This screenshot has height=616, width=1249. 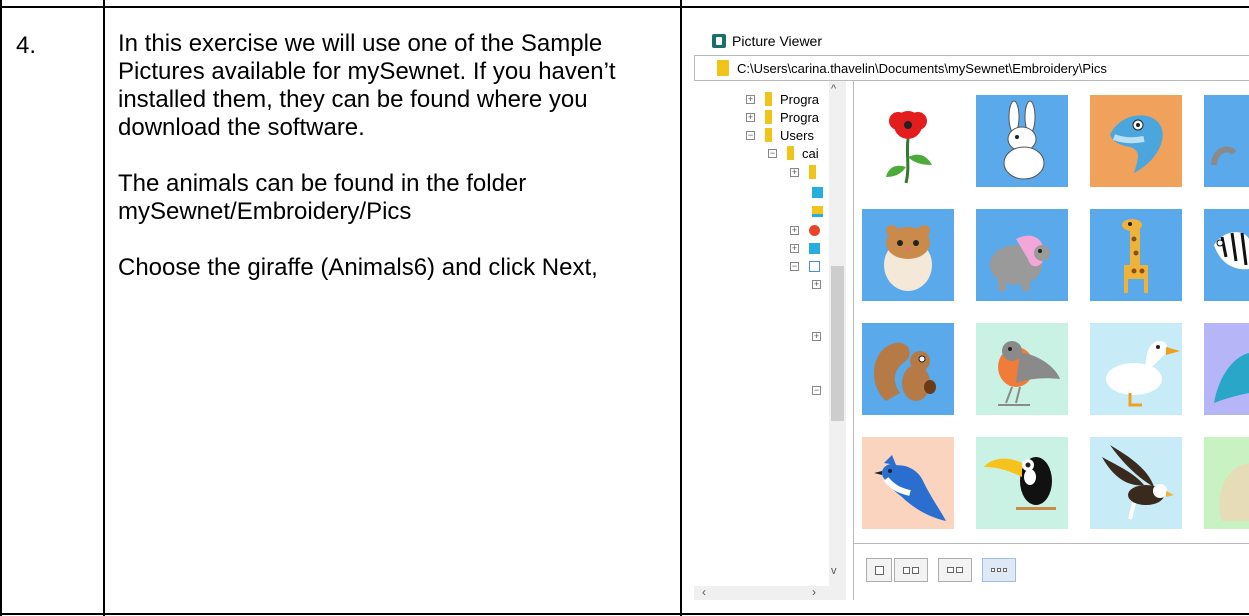 I want to click on toucan-illustration, so click(x=1020, y=483).